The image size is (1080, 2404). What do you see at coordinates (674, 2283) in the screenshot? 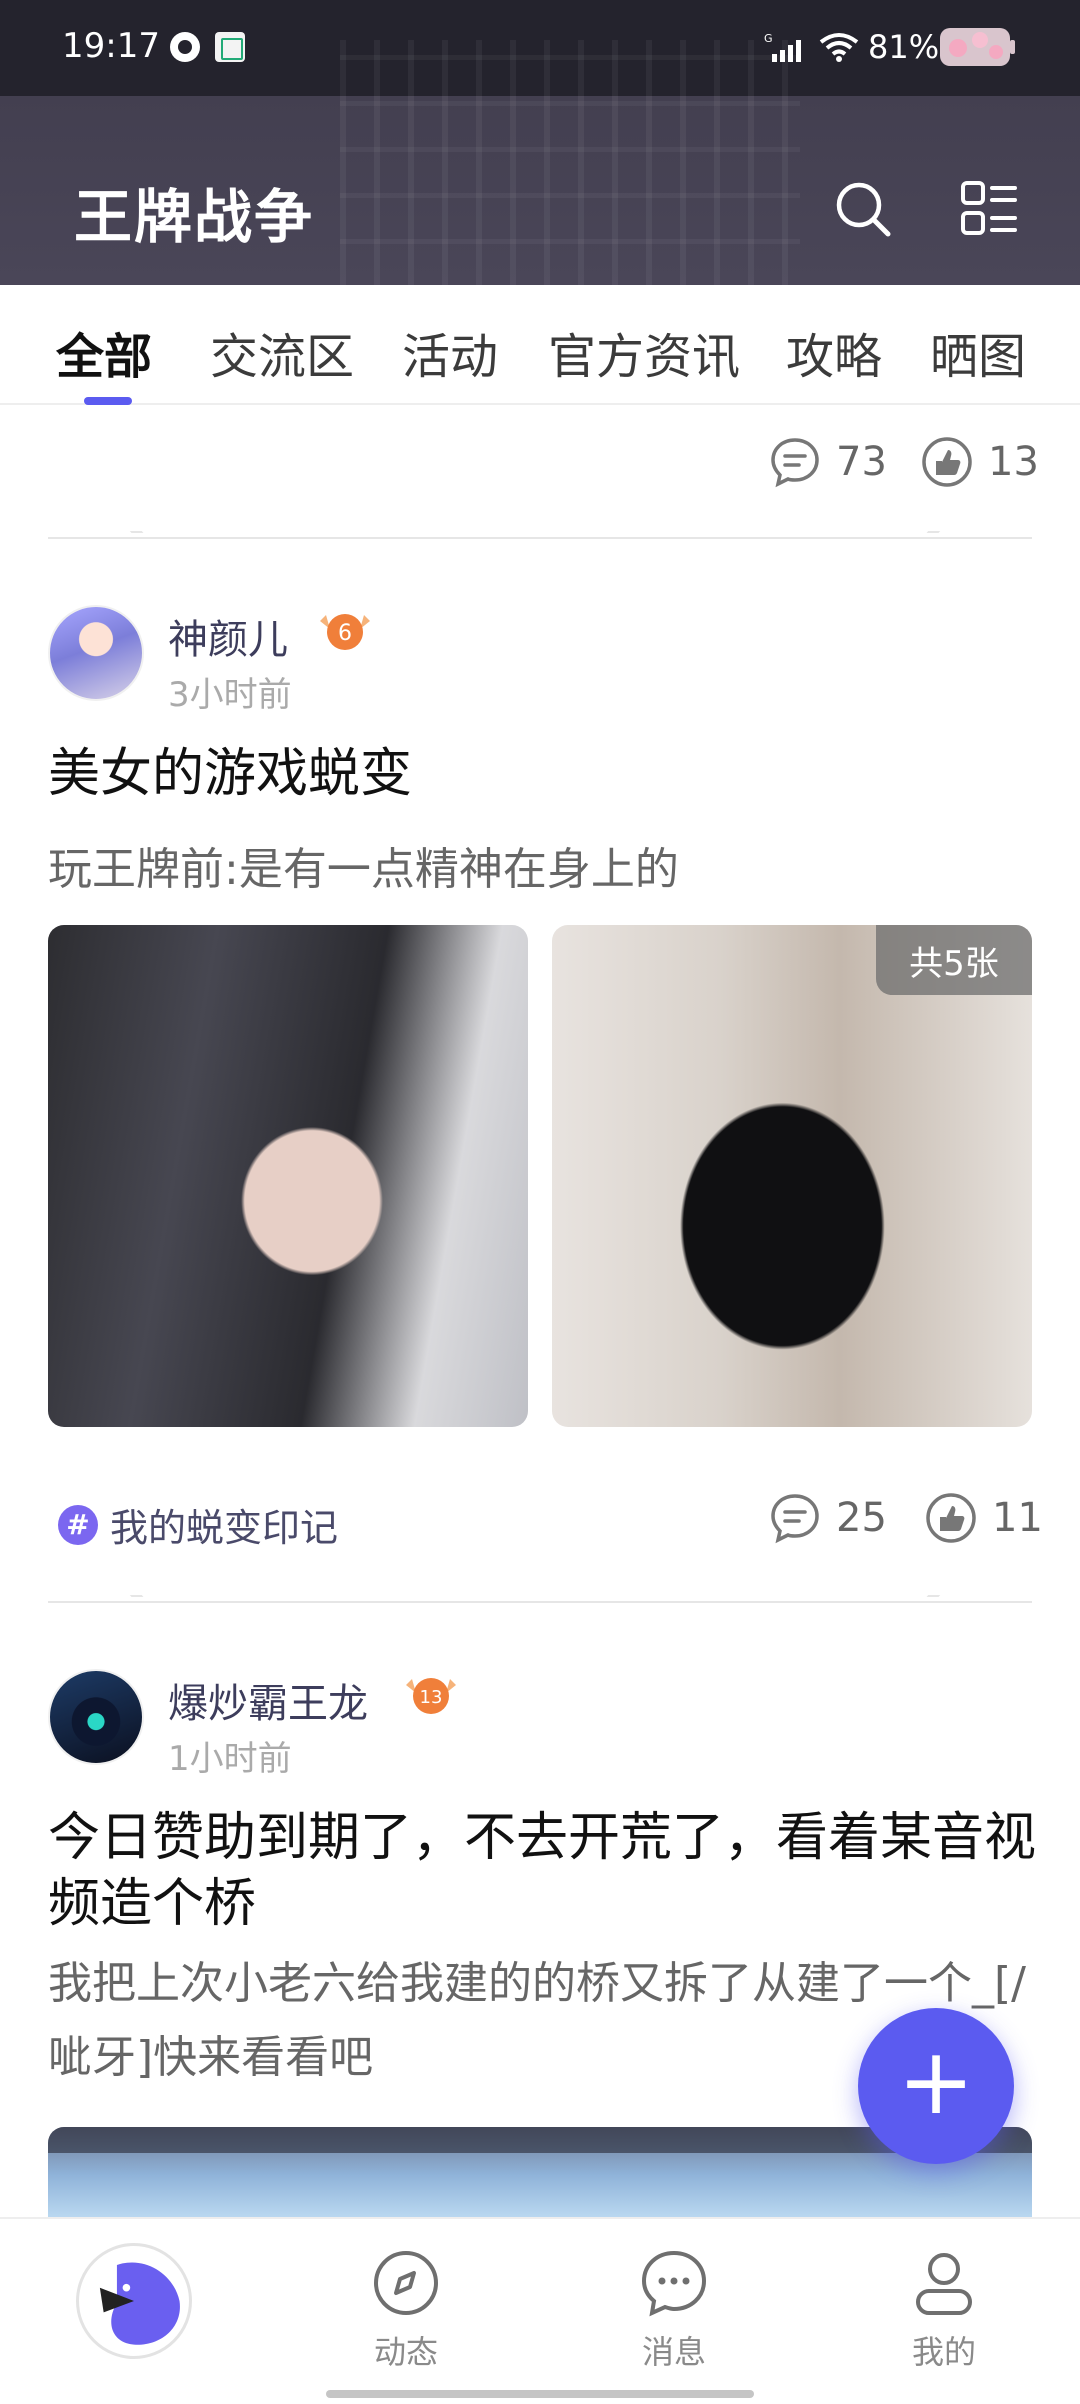
I see `chat-bubble-icon` at bounding box center [674, 2283].